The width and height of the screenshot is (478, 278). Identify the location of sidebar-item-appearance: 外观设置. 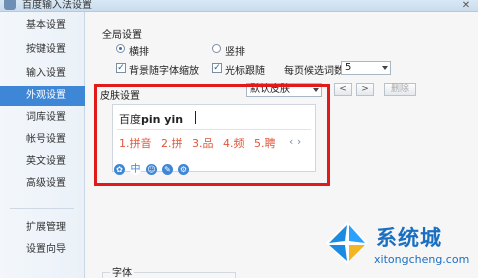
(42, 96).